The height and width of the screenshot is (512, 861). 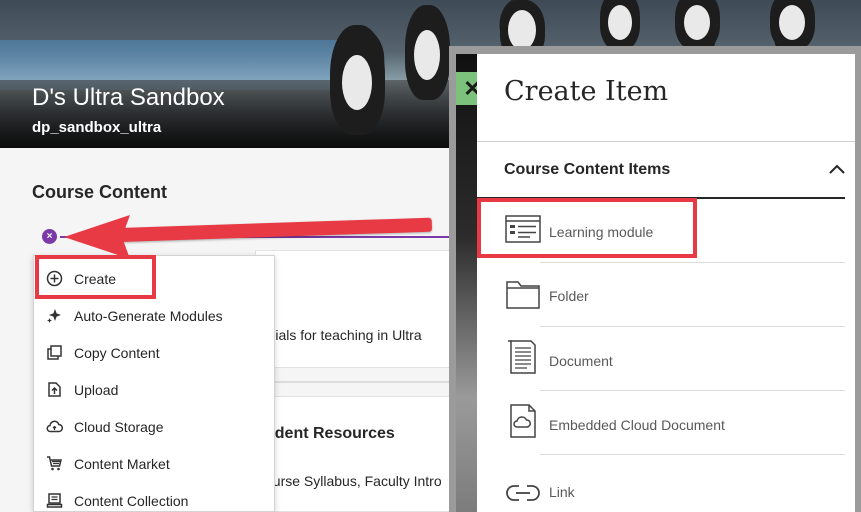 I want to click on panel-item-label: Embedded Cloud Document, so click(x=637, y=425).